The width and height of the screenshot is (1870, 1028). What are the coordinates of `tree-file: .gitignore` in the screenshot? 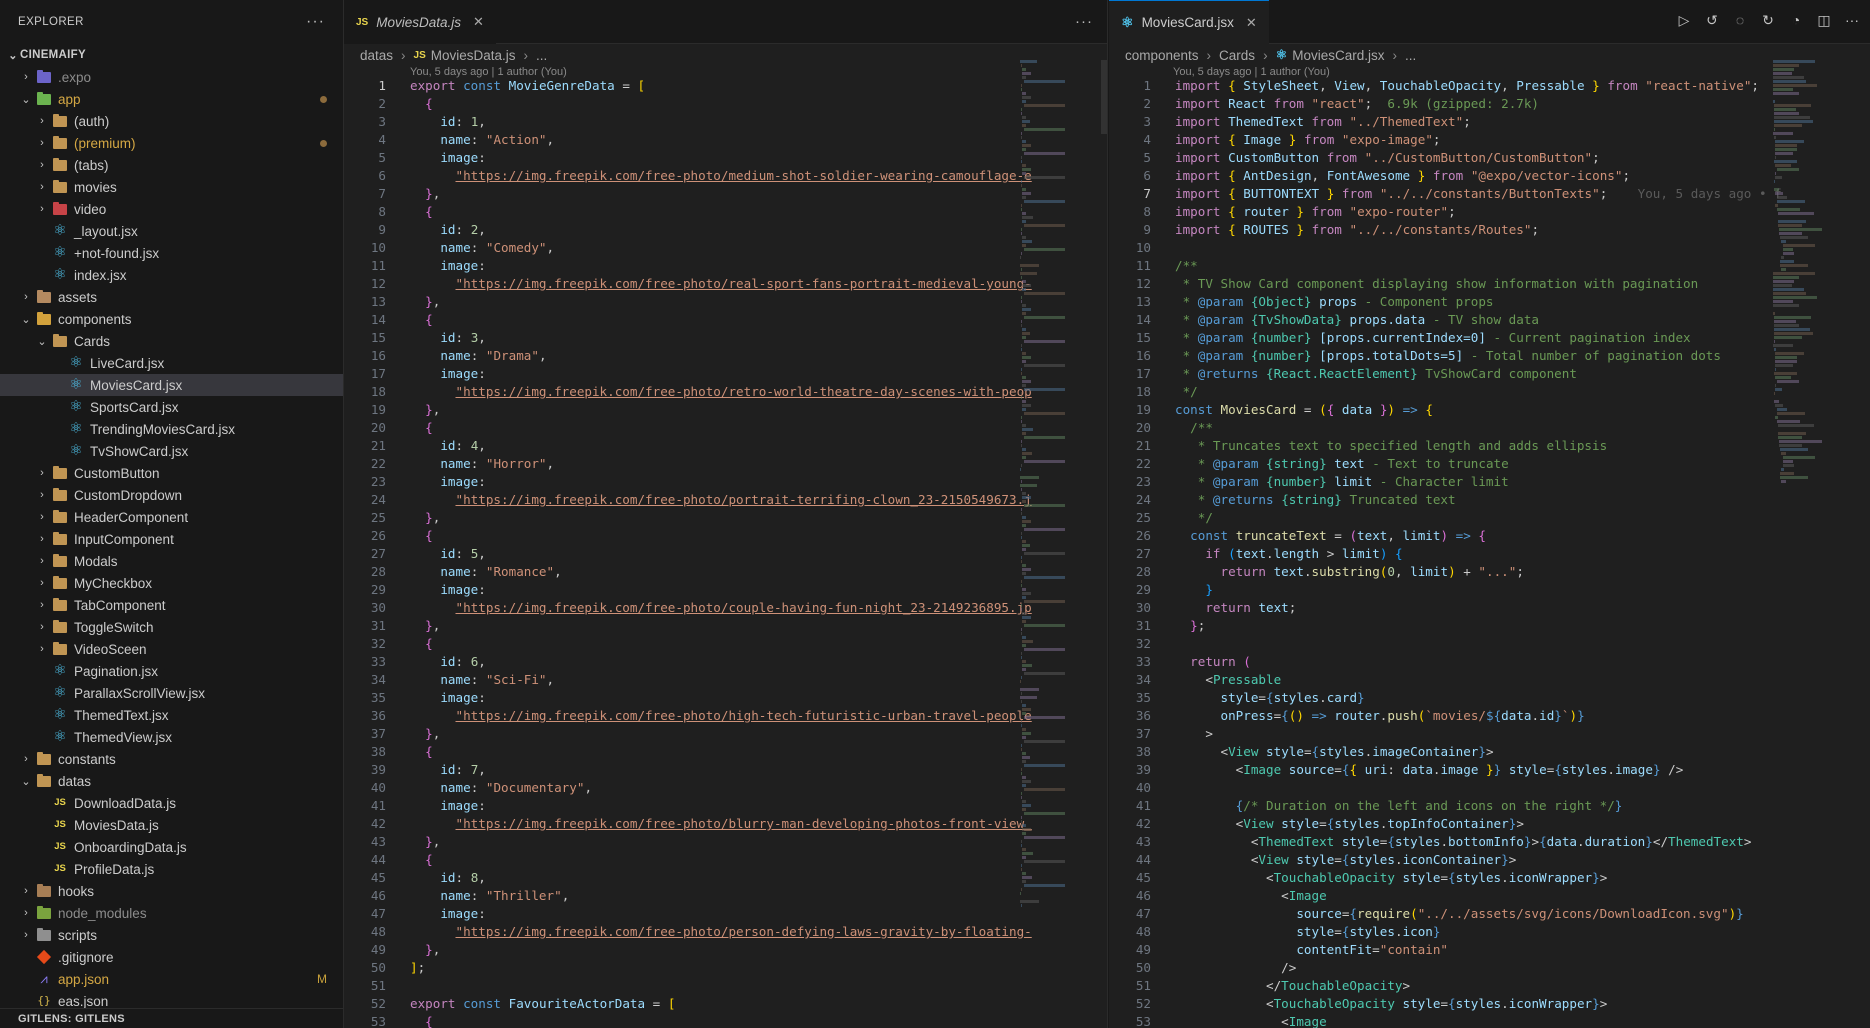 It's located at (171, 957).